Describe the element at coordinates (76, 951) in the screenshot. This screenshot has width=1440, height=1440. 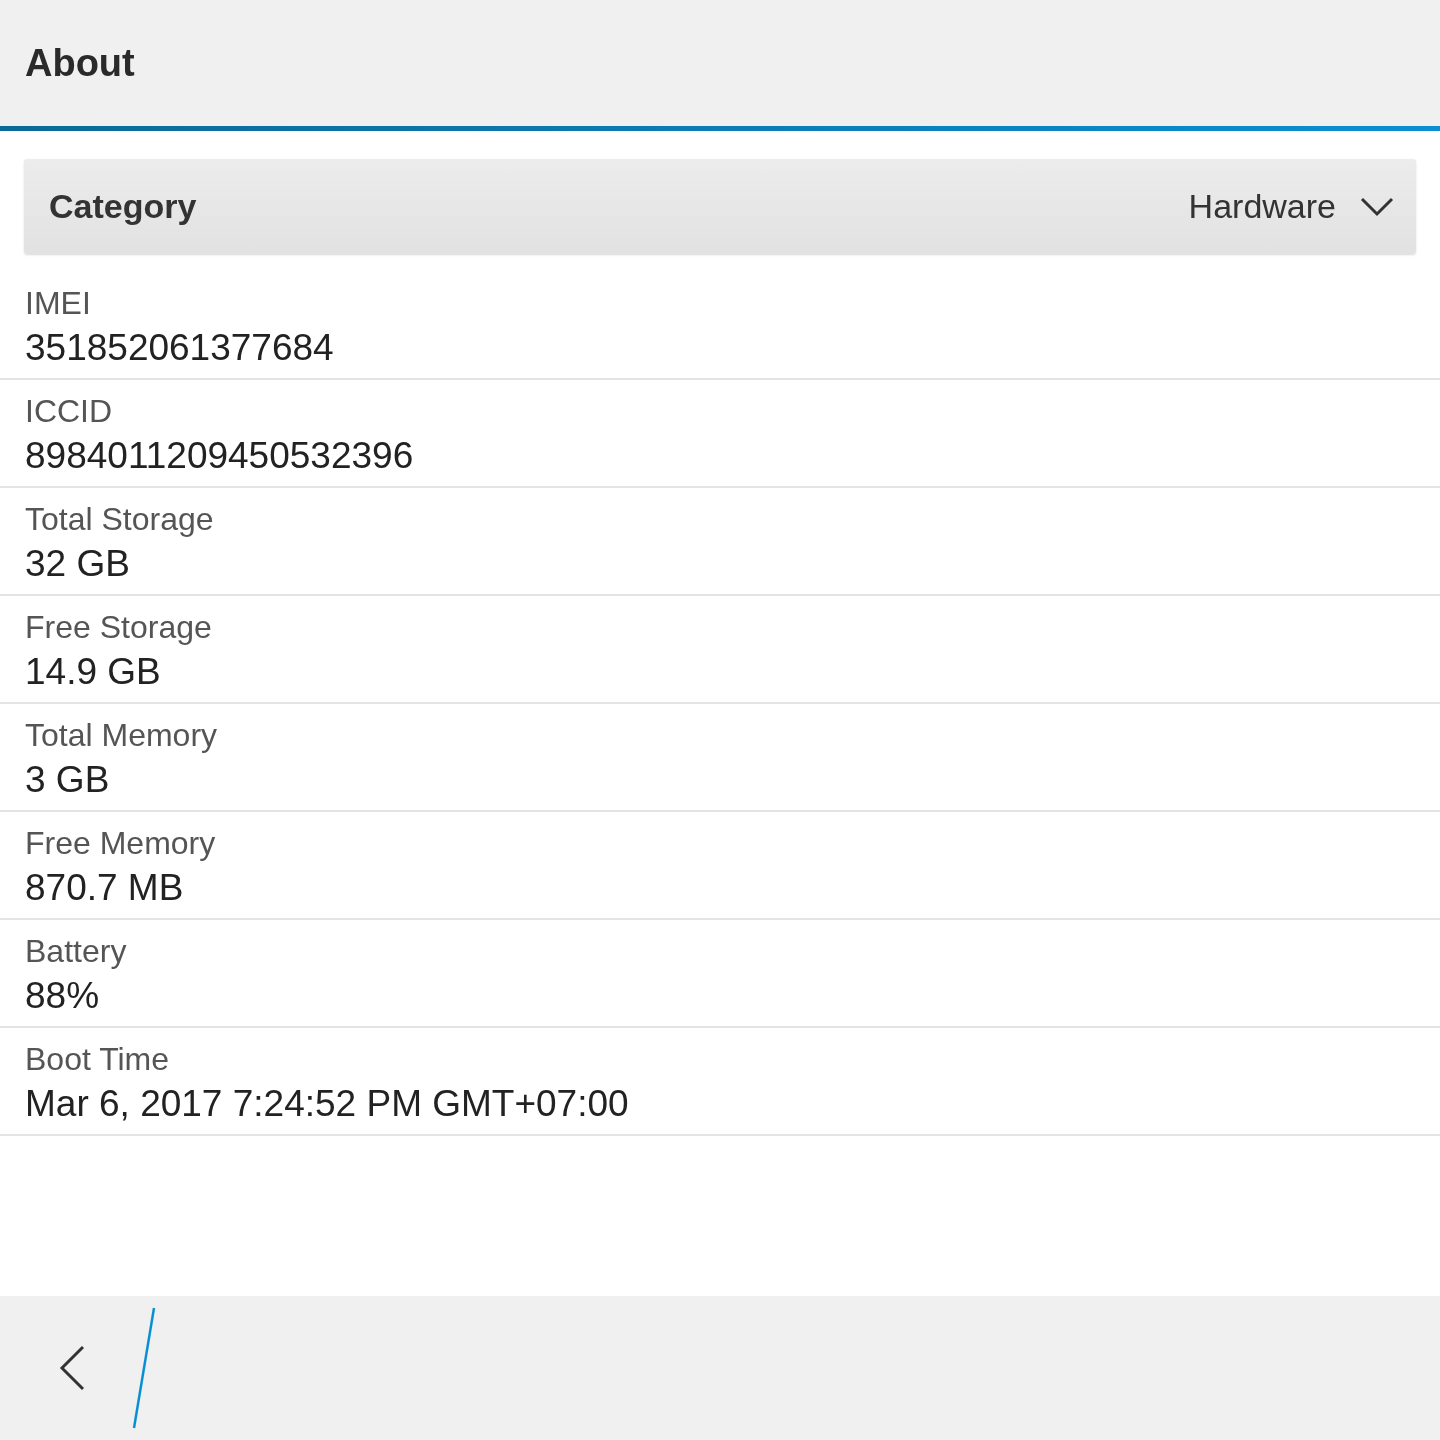
I see `info-label: Battery` at that location.